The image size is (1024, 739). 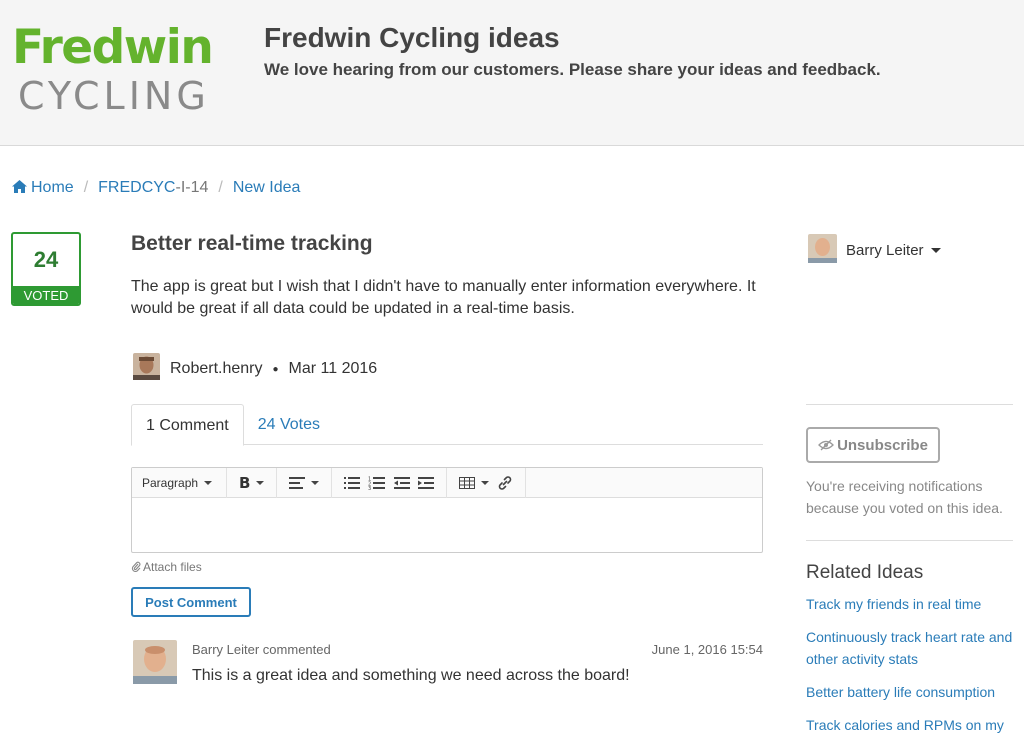 I want to click on fredwin-logo: Fredwin CYCLING, so click(x=122, y=69).